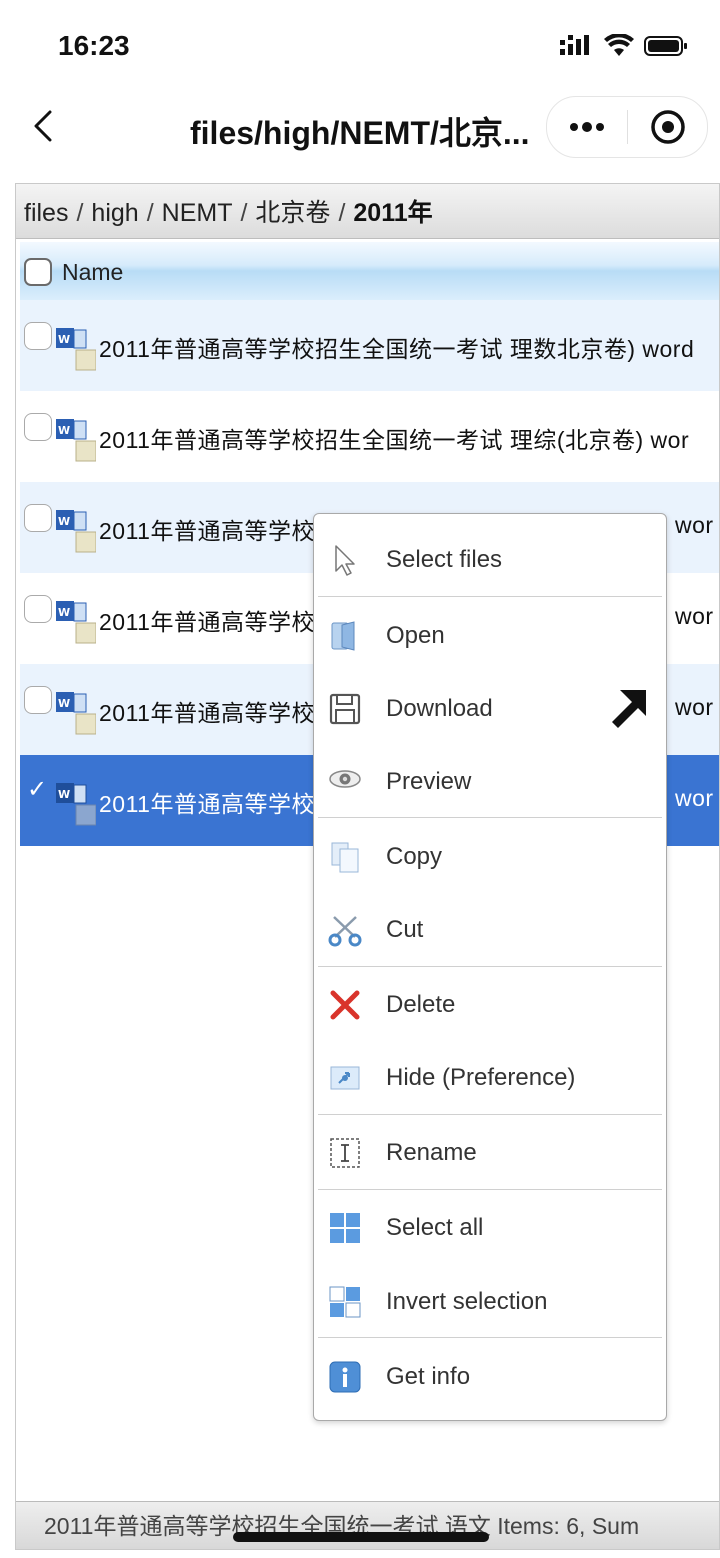  Describe the element at coordinates (393, 213) in the screenshot. I see `breadcrumb-current: 2011年` at that location.